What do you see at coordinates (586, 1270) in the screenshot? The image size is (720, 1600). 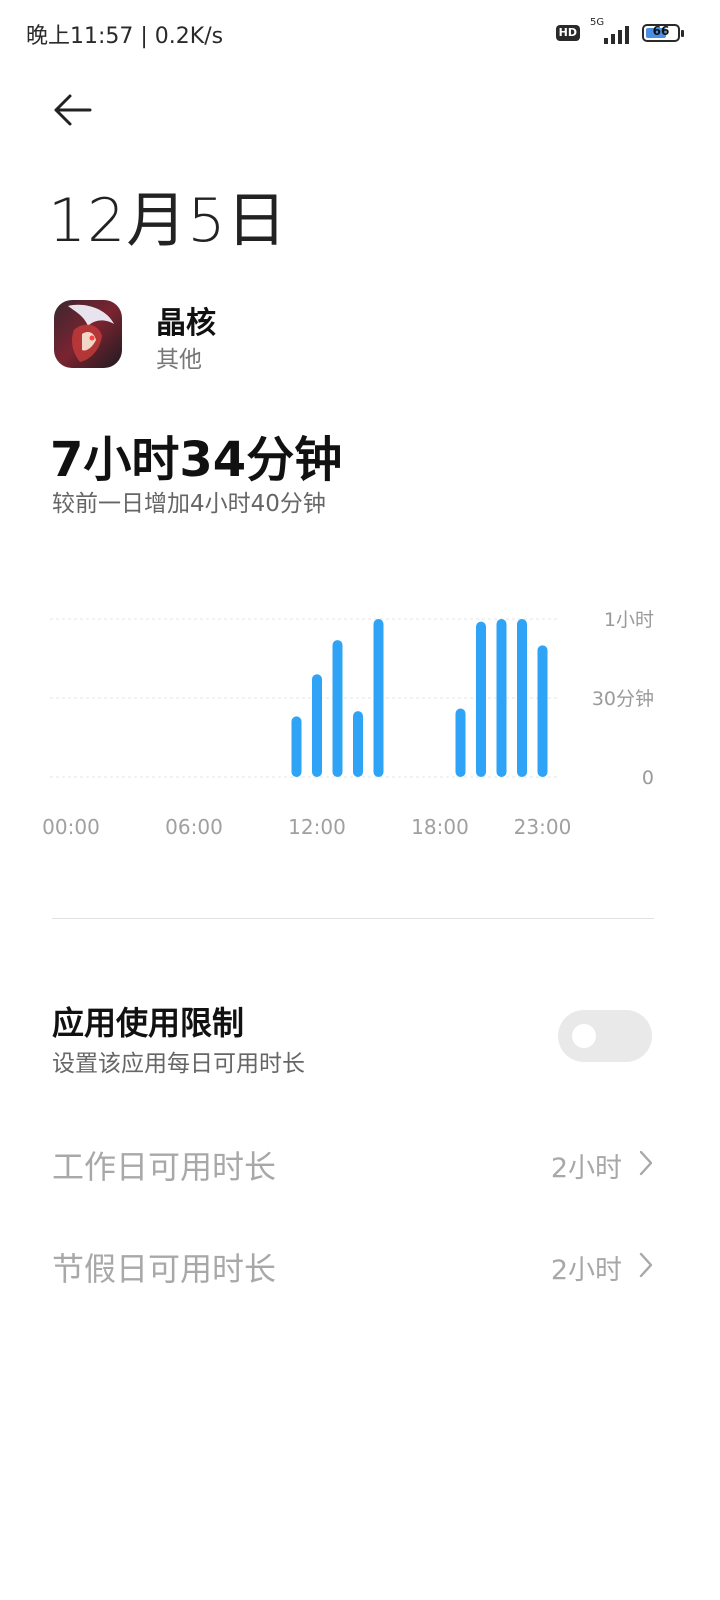 I see `holiday-limit-value: 2小时` at bounding box center [586, 1270].